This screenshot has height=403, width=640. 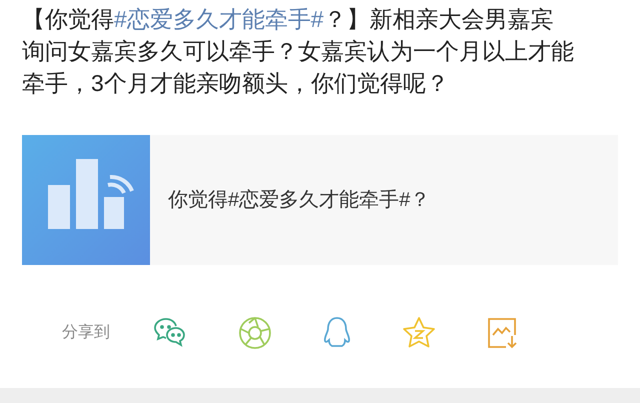 What do you see at coordinates (219, 19) in the screenshot?
I see `hashtag-link: #恋爱多久才能牵手#` at bounding box center [219, 19].